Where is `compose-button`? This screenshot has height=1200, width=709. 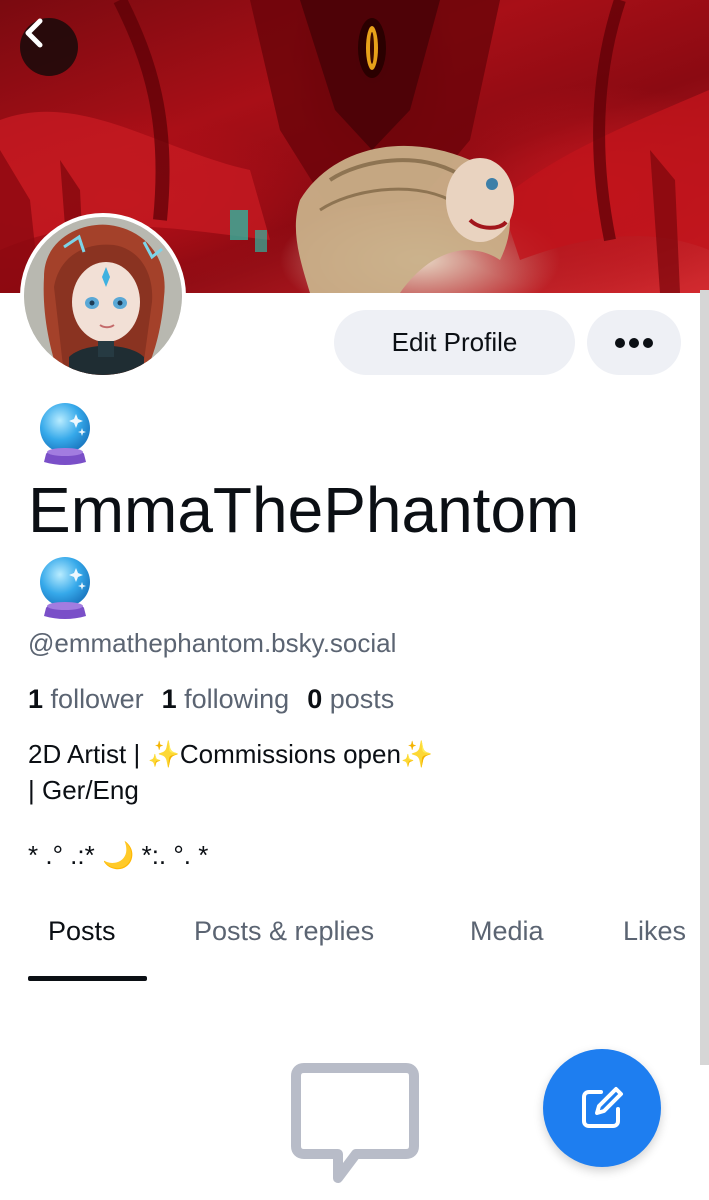
compose-button is located at coordinates (602, 1108).